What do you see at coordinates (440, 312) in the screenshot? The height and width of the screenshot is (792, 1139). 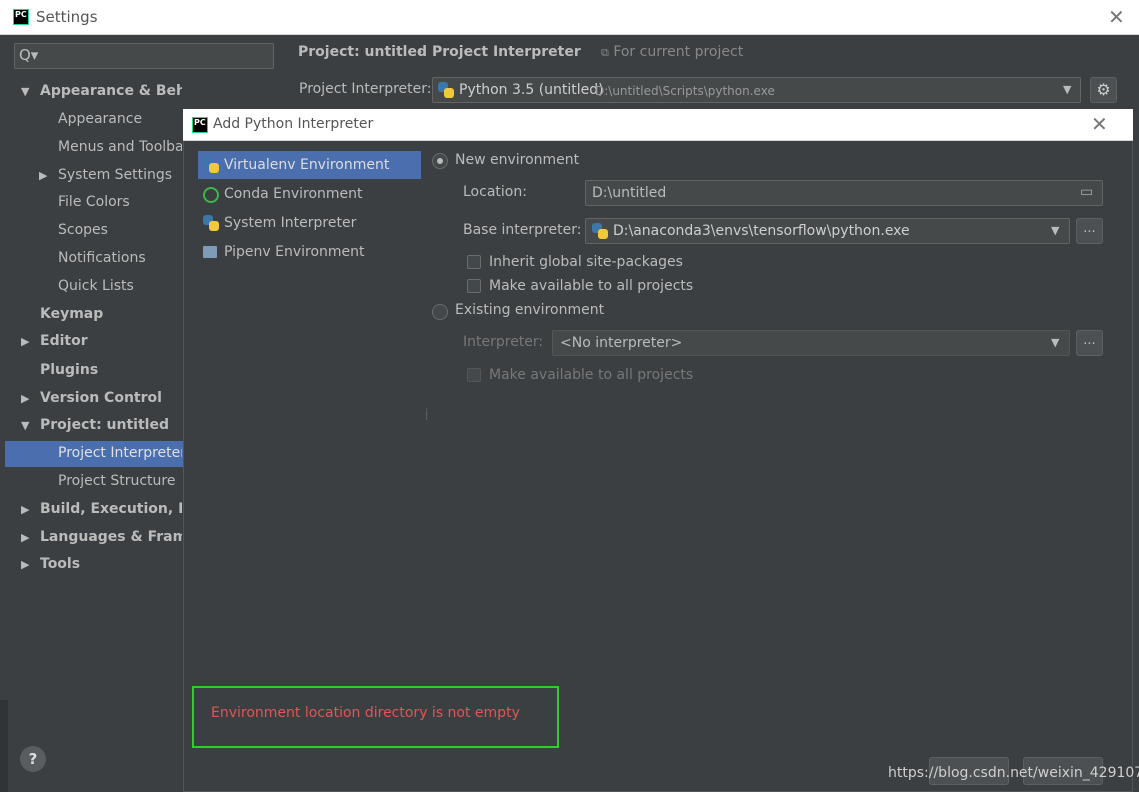 I see `existing-environment-radio` at bounding box center [440, 312].